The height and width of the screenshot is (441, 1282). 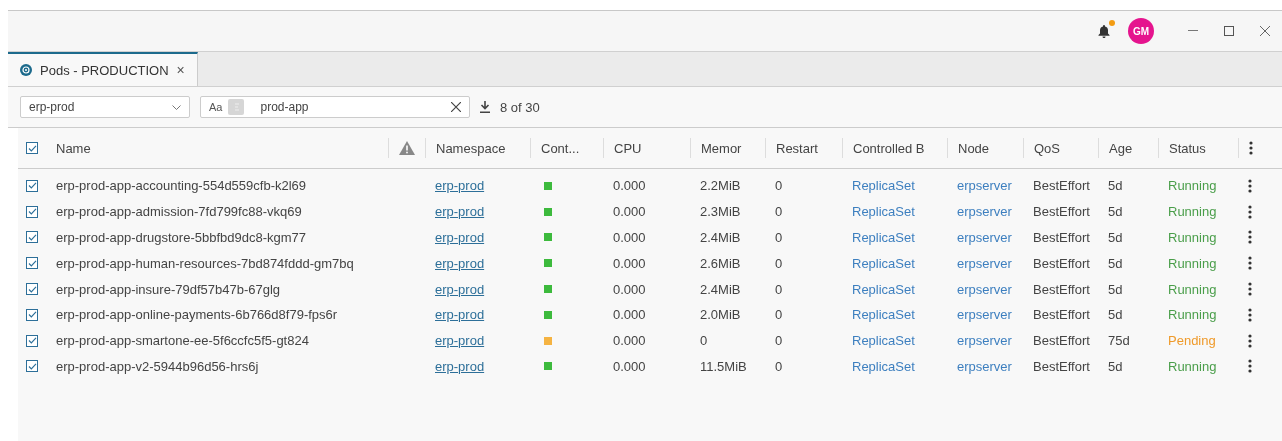 I want to click on column-header: CPU, so click(x=628, y=148).